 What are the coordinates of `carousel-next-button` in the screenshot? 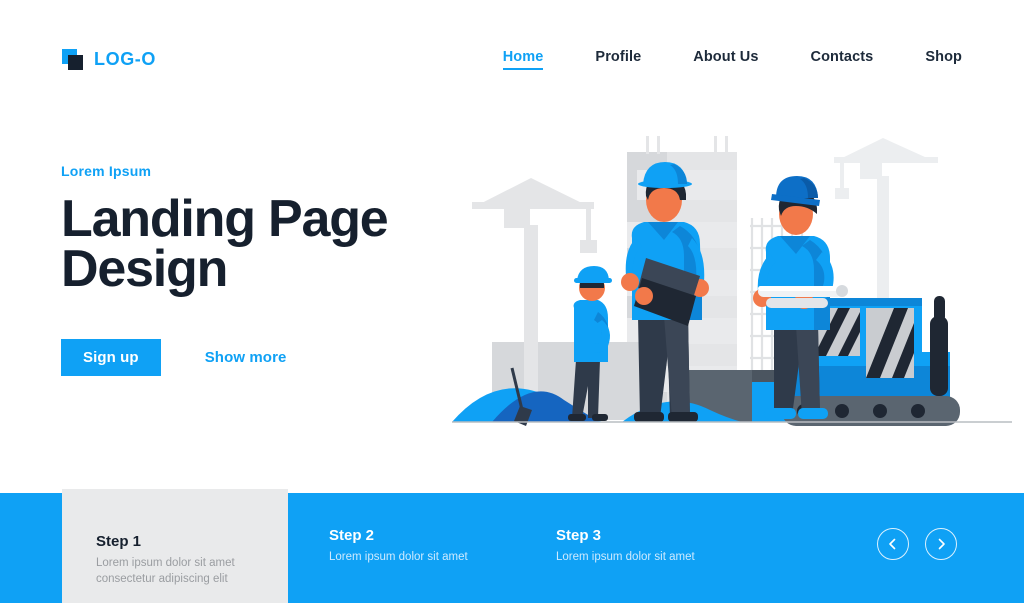 It's located at (941, 544).